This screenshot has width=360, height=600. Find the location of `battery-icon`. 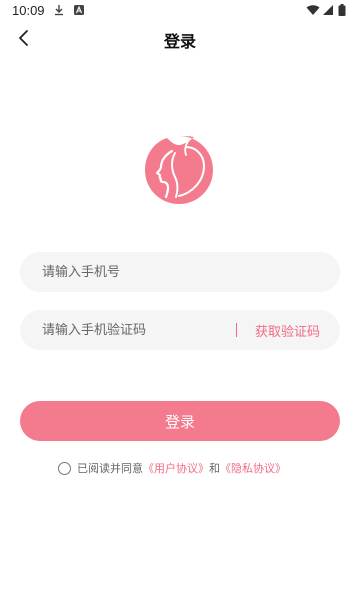

battery-icon is located at coordinates (344, 10).